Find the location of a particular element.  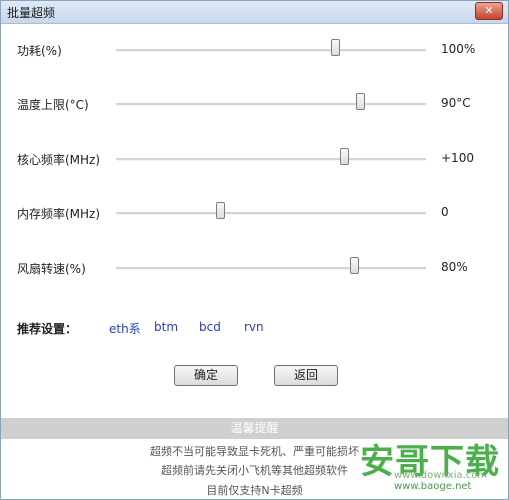

preset-eth-link: eth系 is located at coordinates (125, 328).